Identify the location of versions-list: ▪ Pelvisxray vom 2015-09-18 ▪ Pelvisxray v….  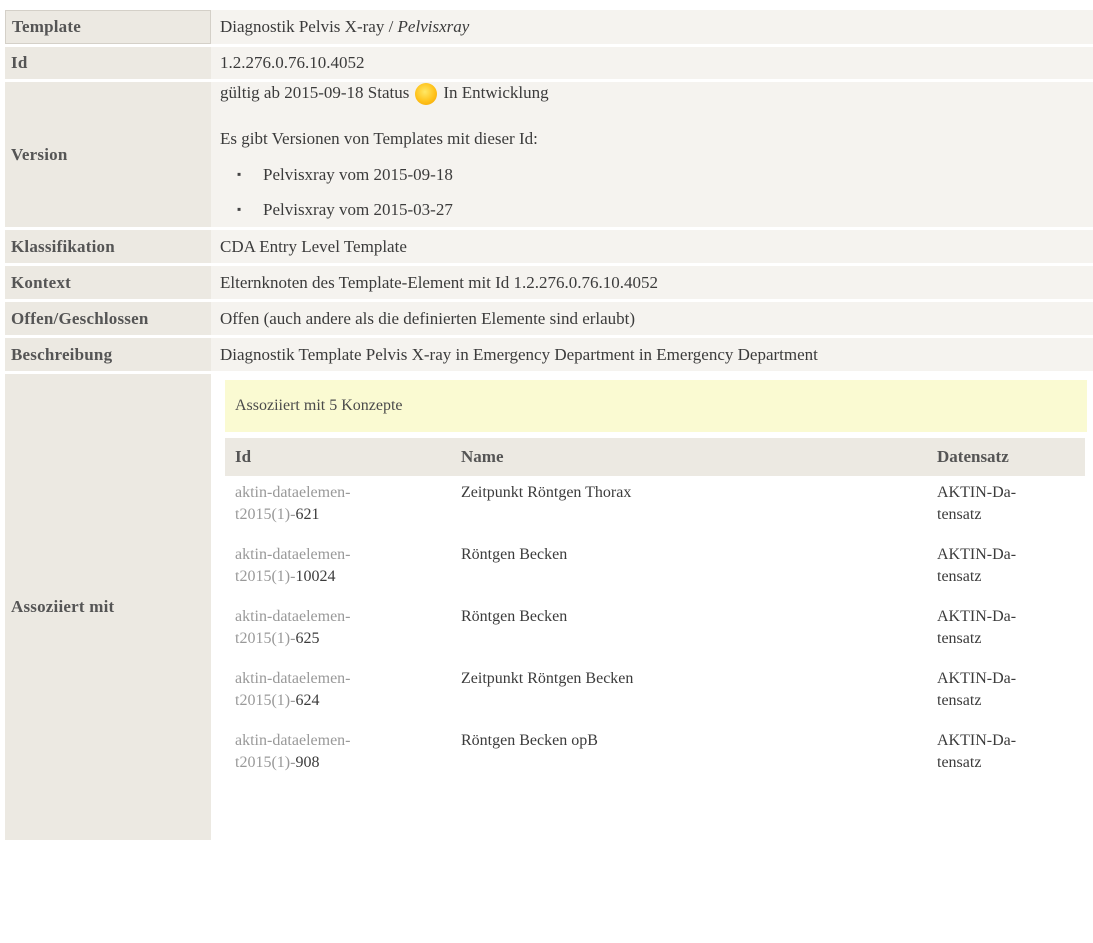
(656, 192).